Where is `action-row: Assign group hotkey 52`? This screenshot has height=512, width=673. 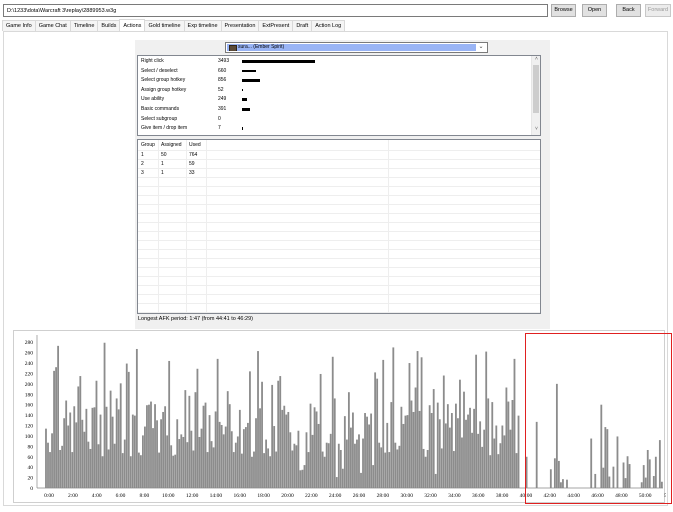 action-row: Assign group hotkey 52 is located at coordinates (336, 90).